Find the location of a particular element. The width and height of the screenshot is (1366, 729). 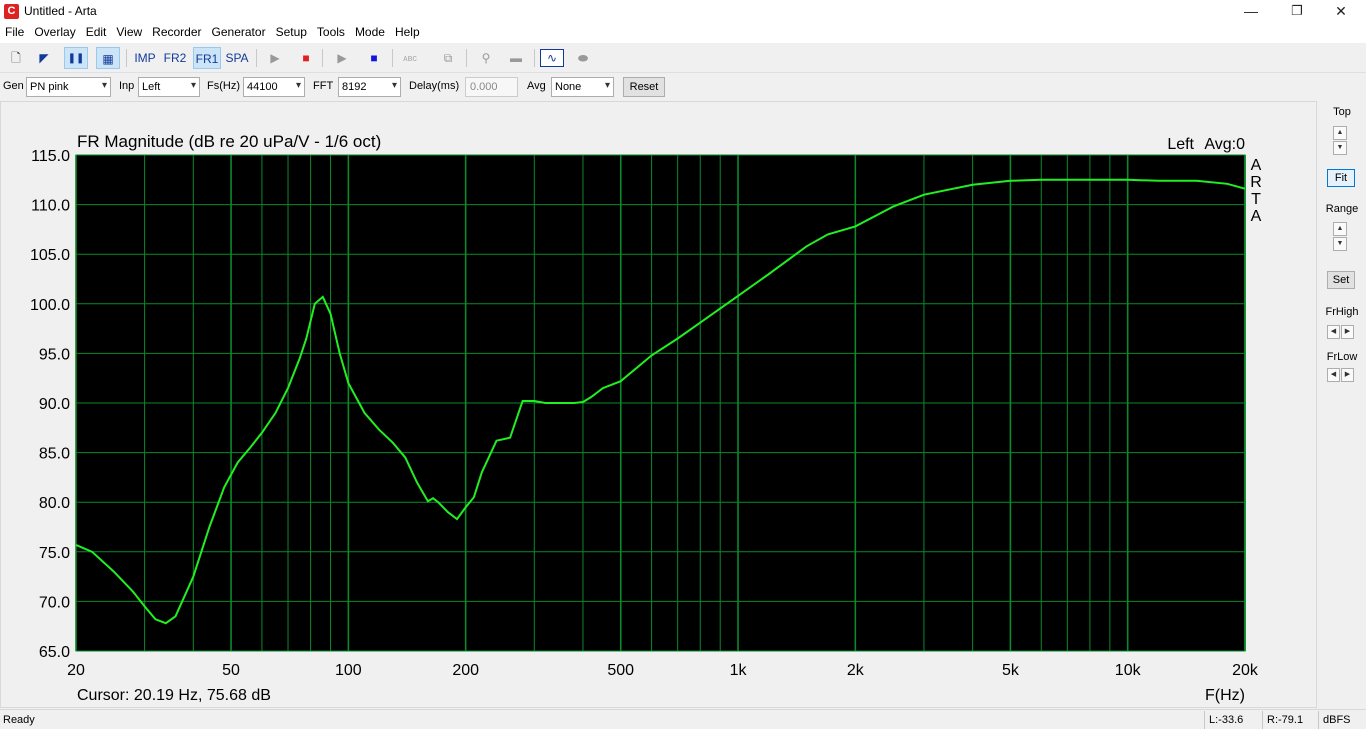

frlow-right-button: ▶ is located at coordinates (1347, 375).